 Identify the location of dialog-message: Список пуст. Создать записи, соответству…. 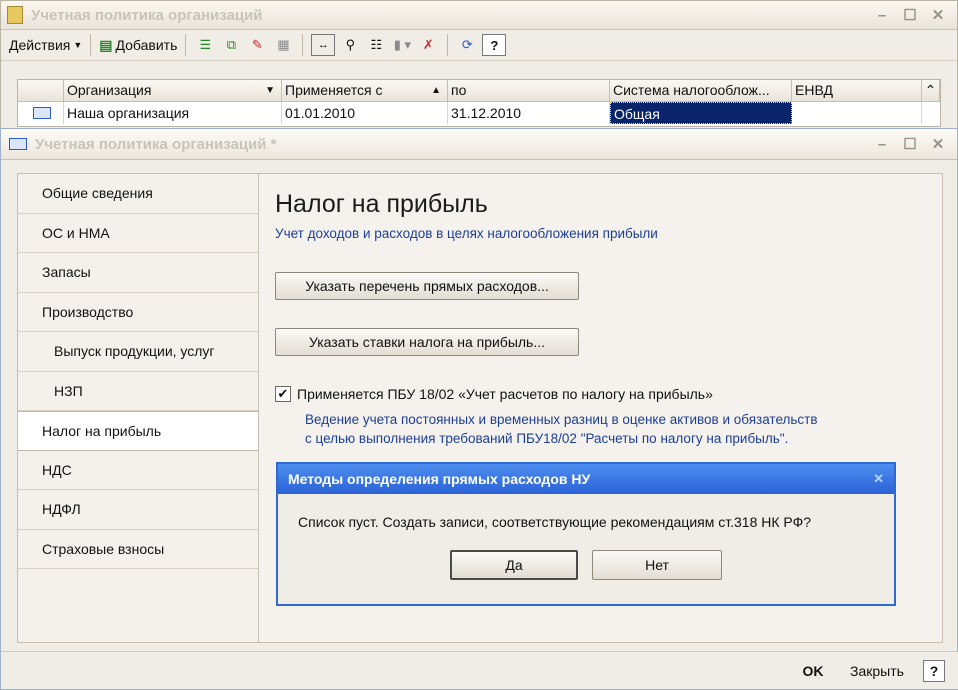
(555, 522).